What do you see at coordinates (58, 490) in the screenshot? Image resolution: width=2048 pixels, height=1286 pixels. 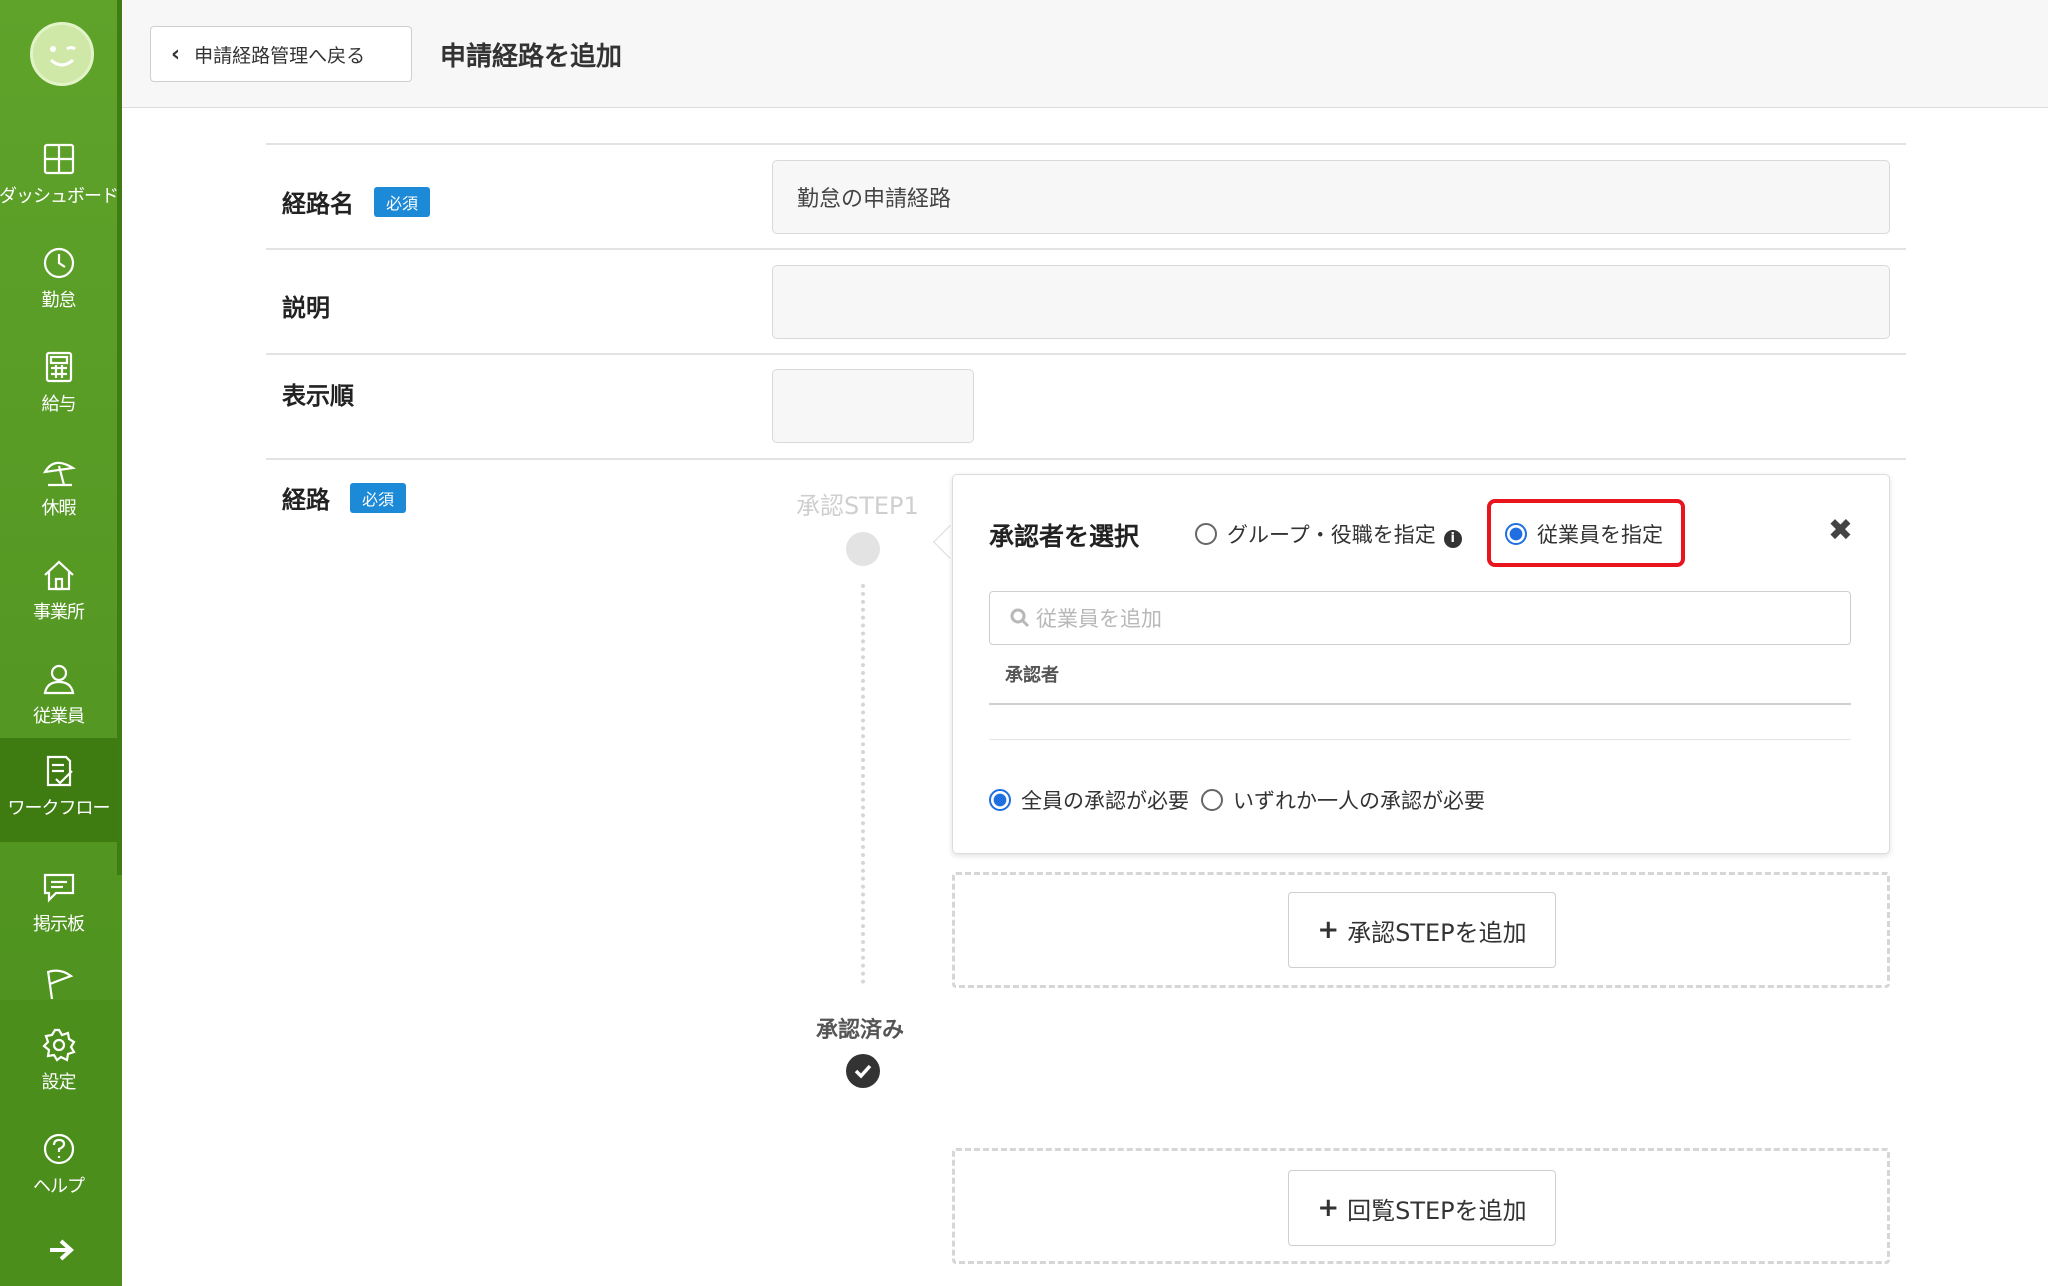 I see `sidebar-item-leave: 休暇` at bounding box center [58, 490].